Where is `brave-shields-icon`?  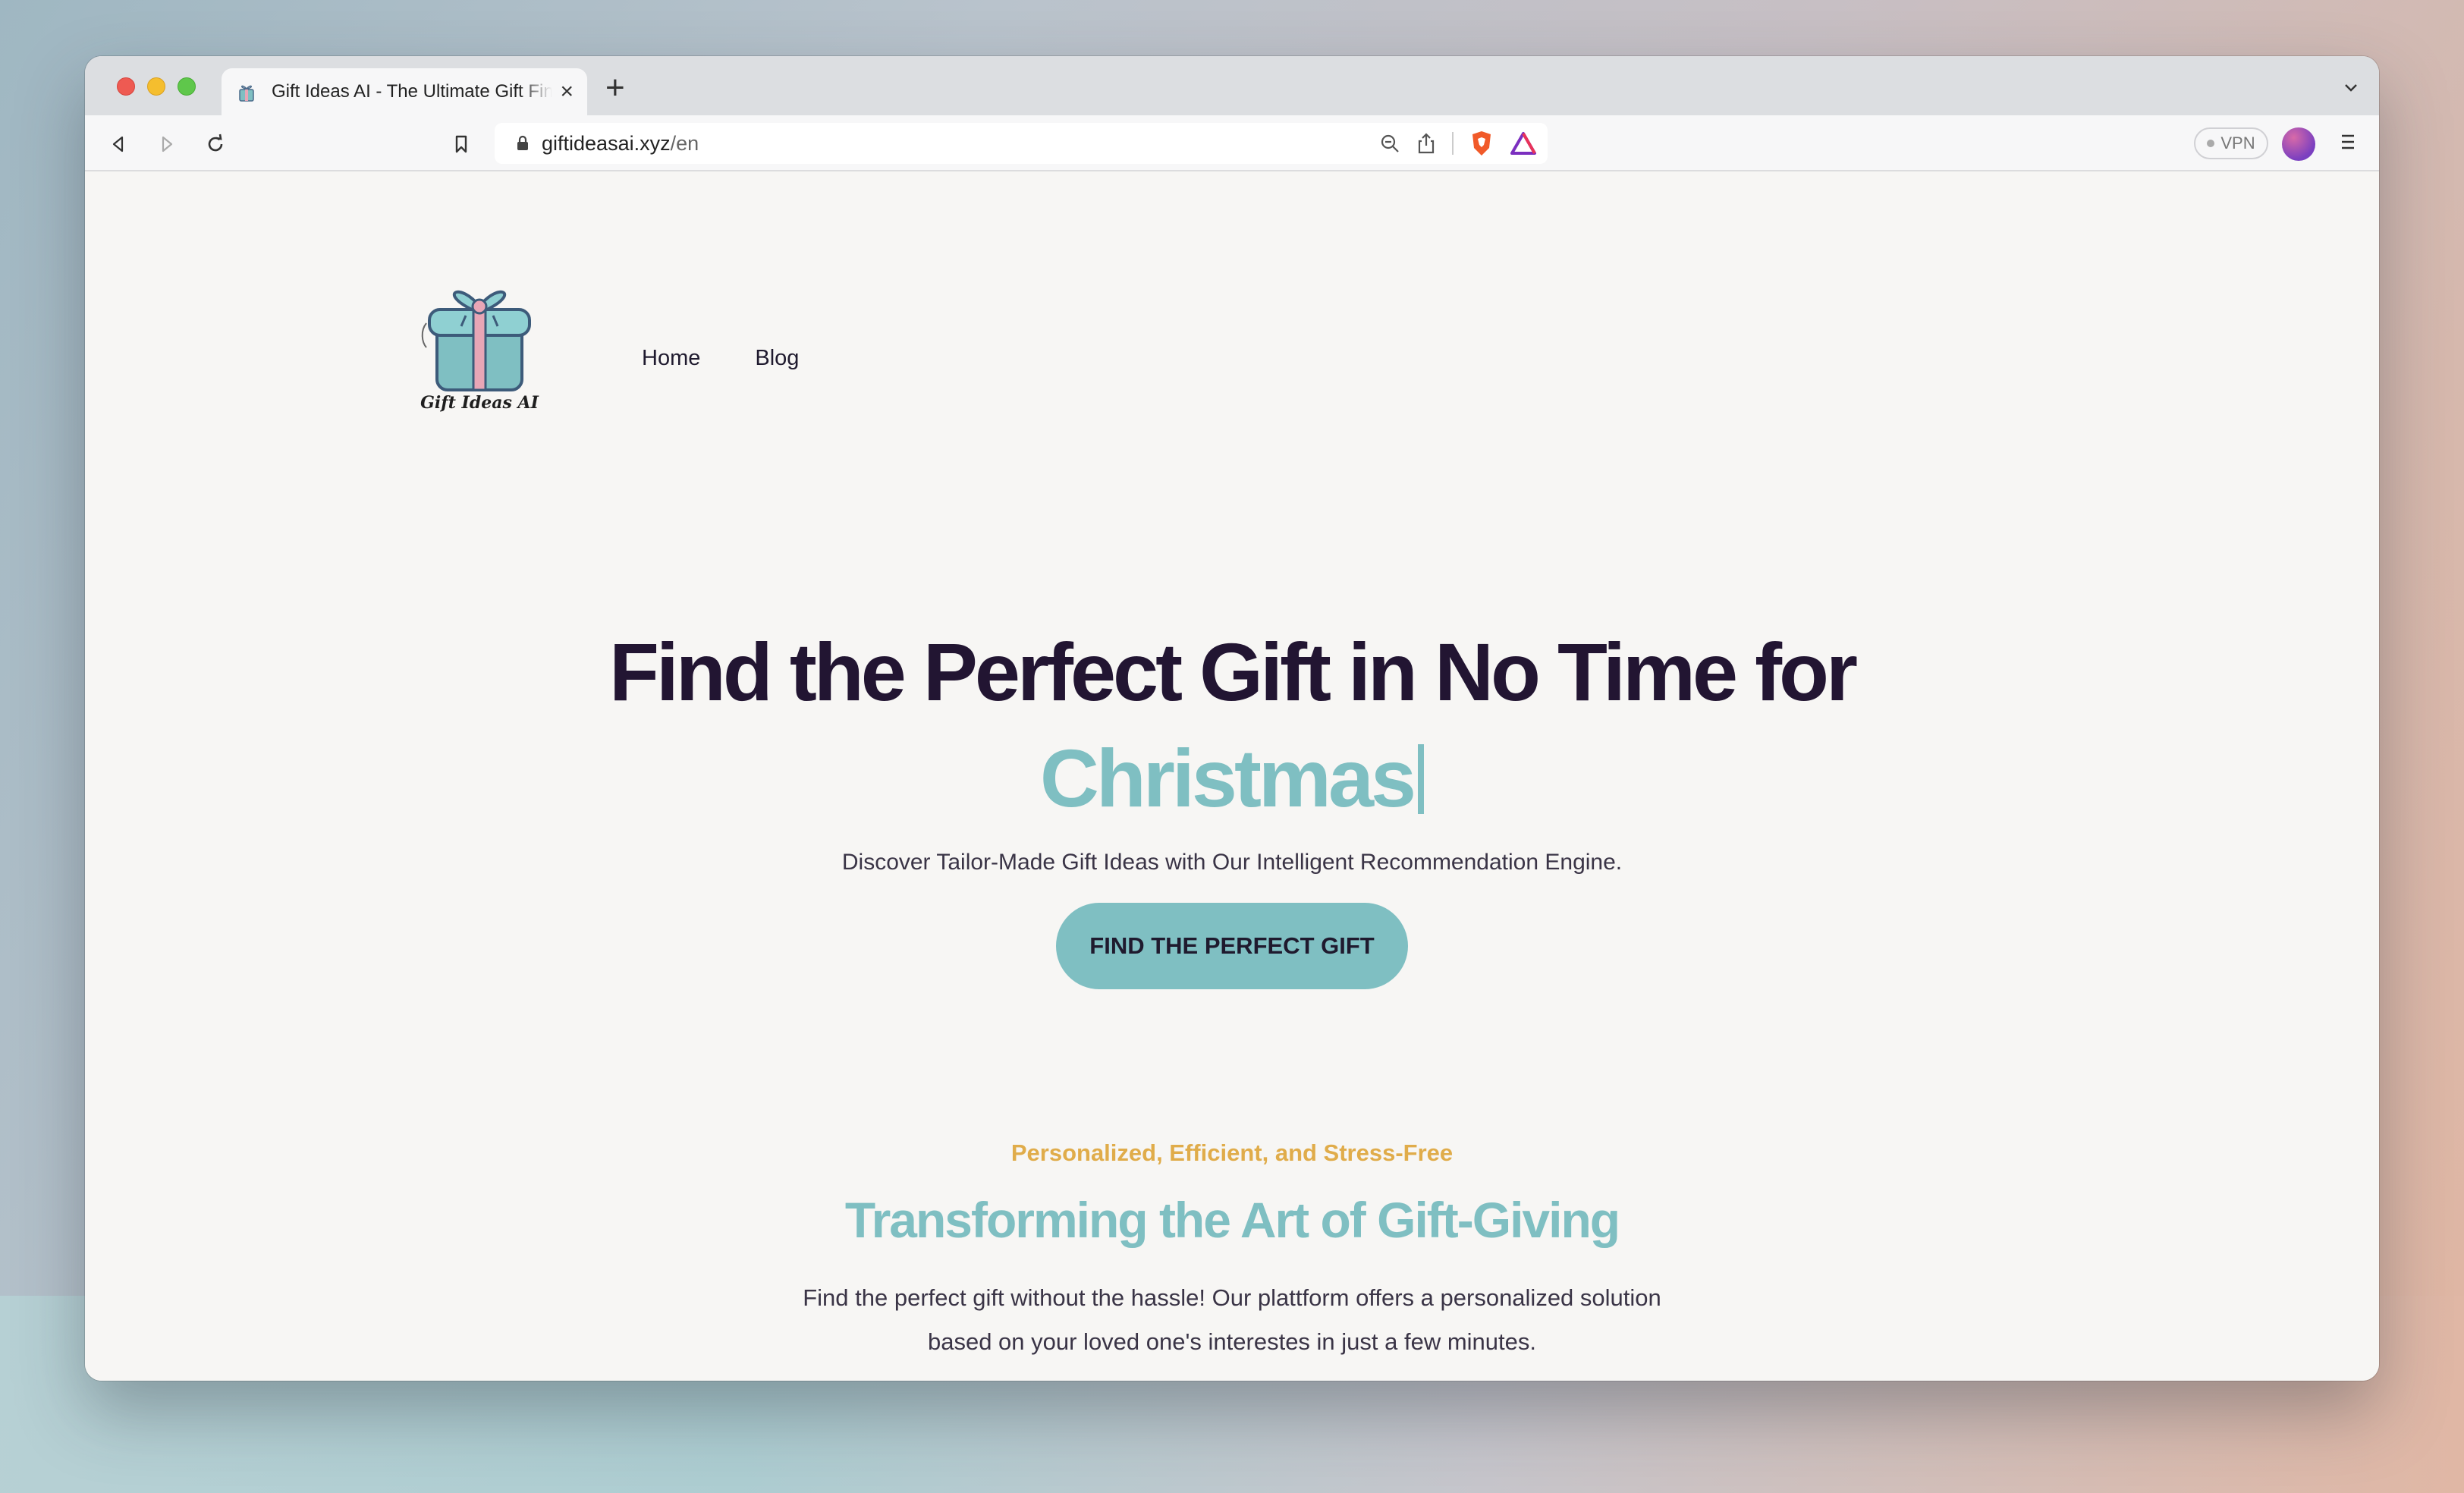
brave-shields-icon is located at coordinates (1481, 144).